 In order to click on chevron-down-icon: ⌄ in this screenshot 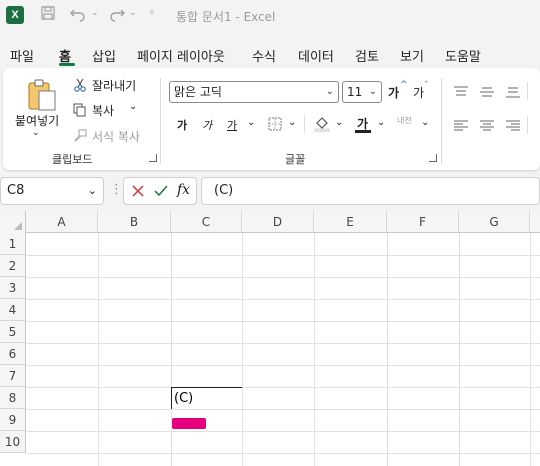, I will do `click(92, 190)`.